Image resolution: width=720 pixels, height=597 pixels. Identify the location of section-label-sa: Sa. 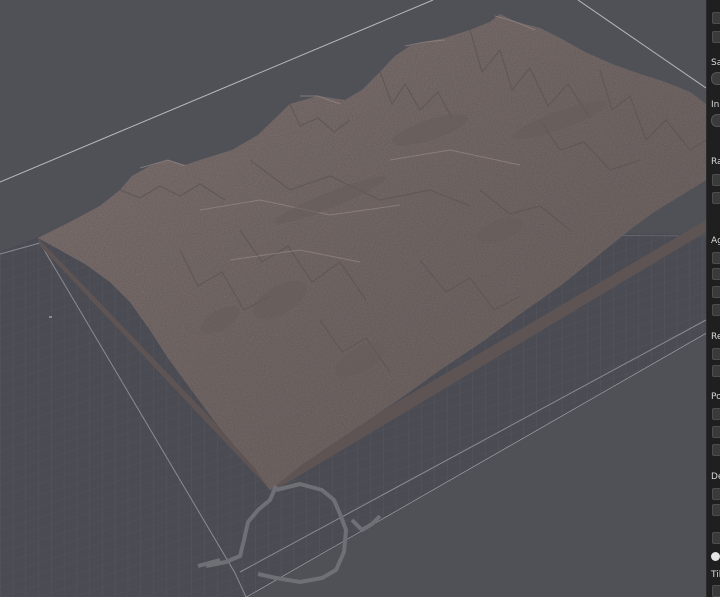
(715, 63).